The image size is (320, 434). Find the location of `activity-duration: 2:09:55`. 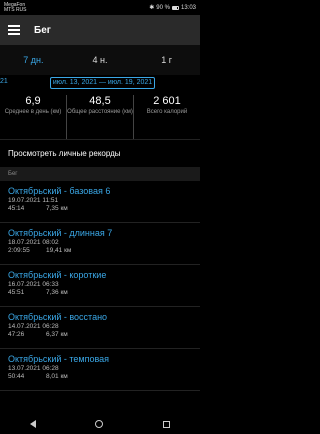

activity-duration: 2:09:55 is located at coordinates (19, 250).